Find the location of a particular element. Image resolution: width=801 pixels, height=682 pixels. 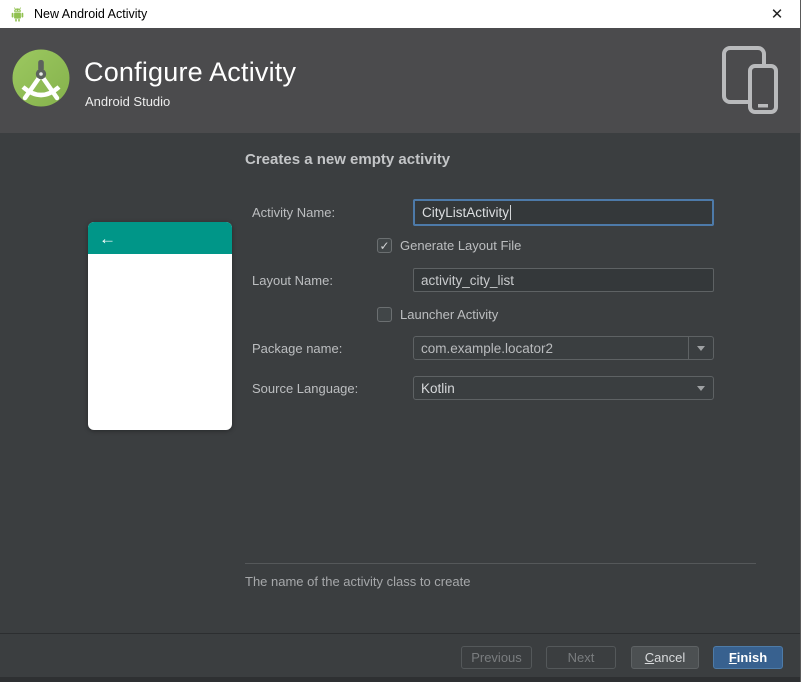

phone-tablet-icon is located at coordinates (750, 80).